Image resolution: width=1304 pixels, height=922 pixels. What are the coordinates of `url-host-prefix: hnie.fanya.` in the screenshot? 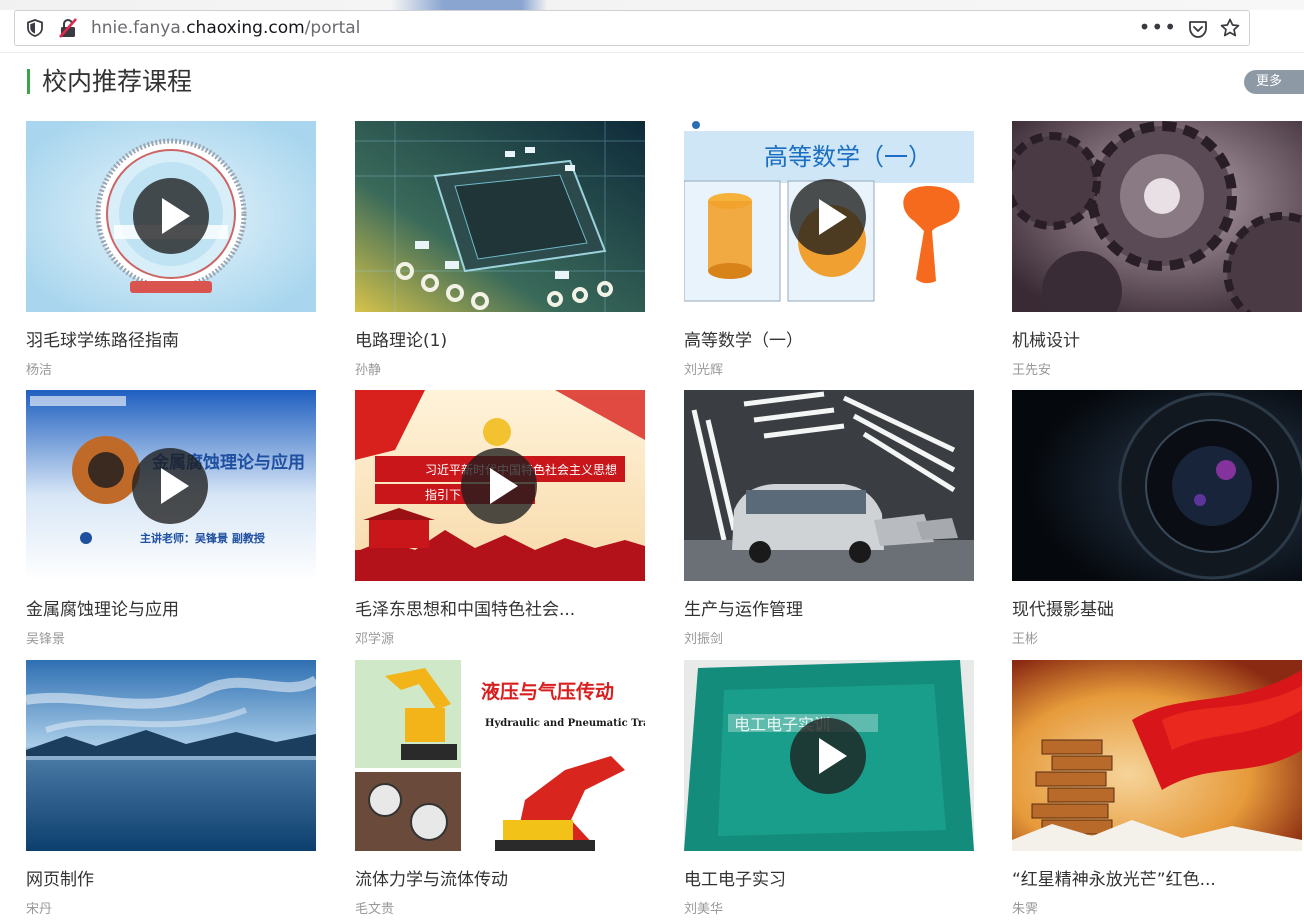 It's located at (139, 28).